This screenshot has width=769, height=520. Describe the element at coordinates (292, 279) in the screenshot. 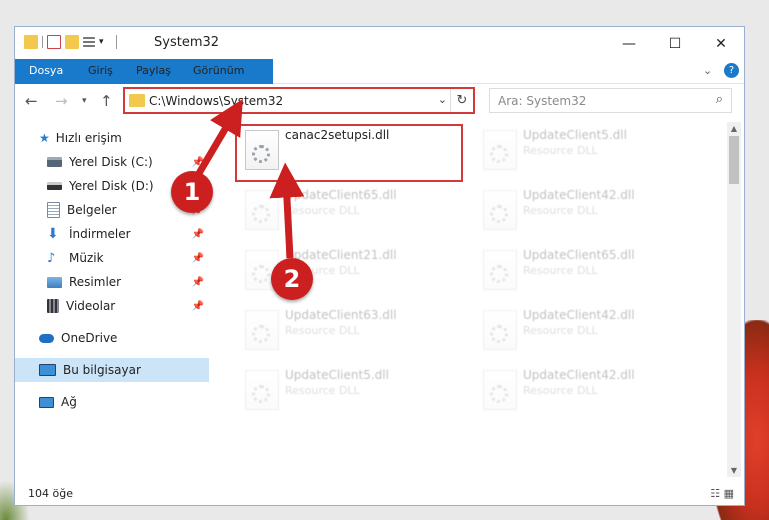

I see `callout-step-2: 2` at that location.